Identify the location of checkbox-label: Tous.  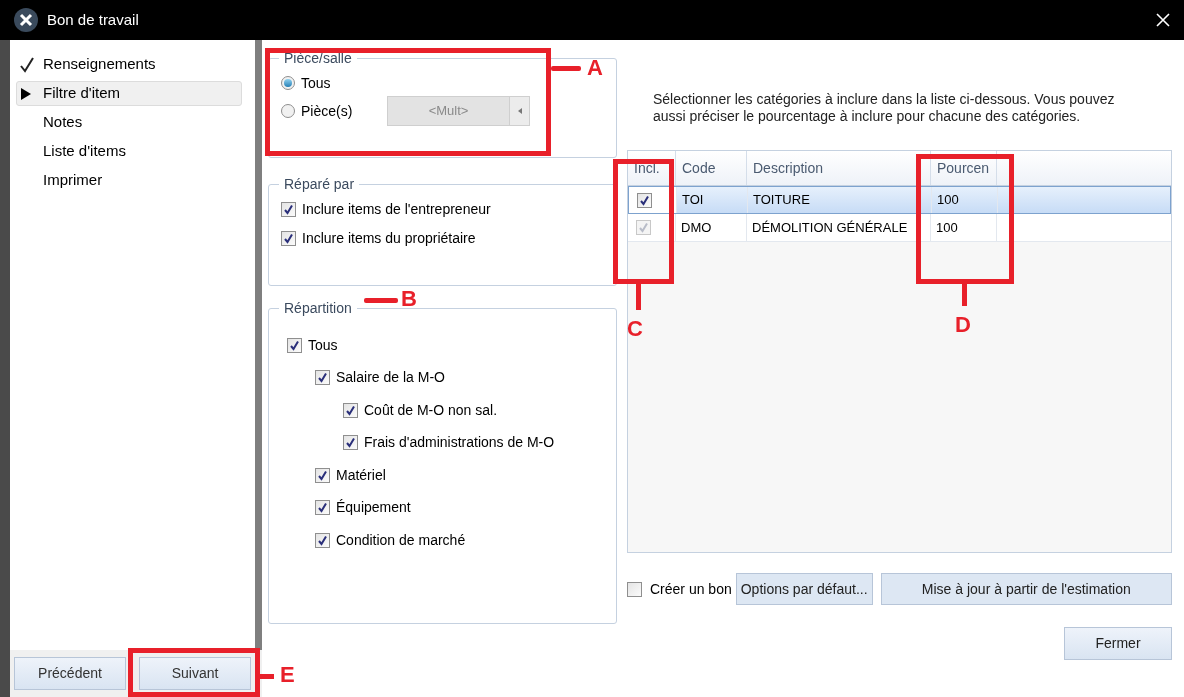
(323, 345).